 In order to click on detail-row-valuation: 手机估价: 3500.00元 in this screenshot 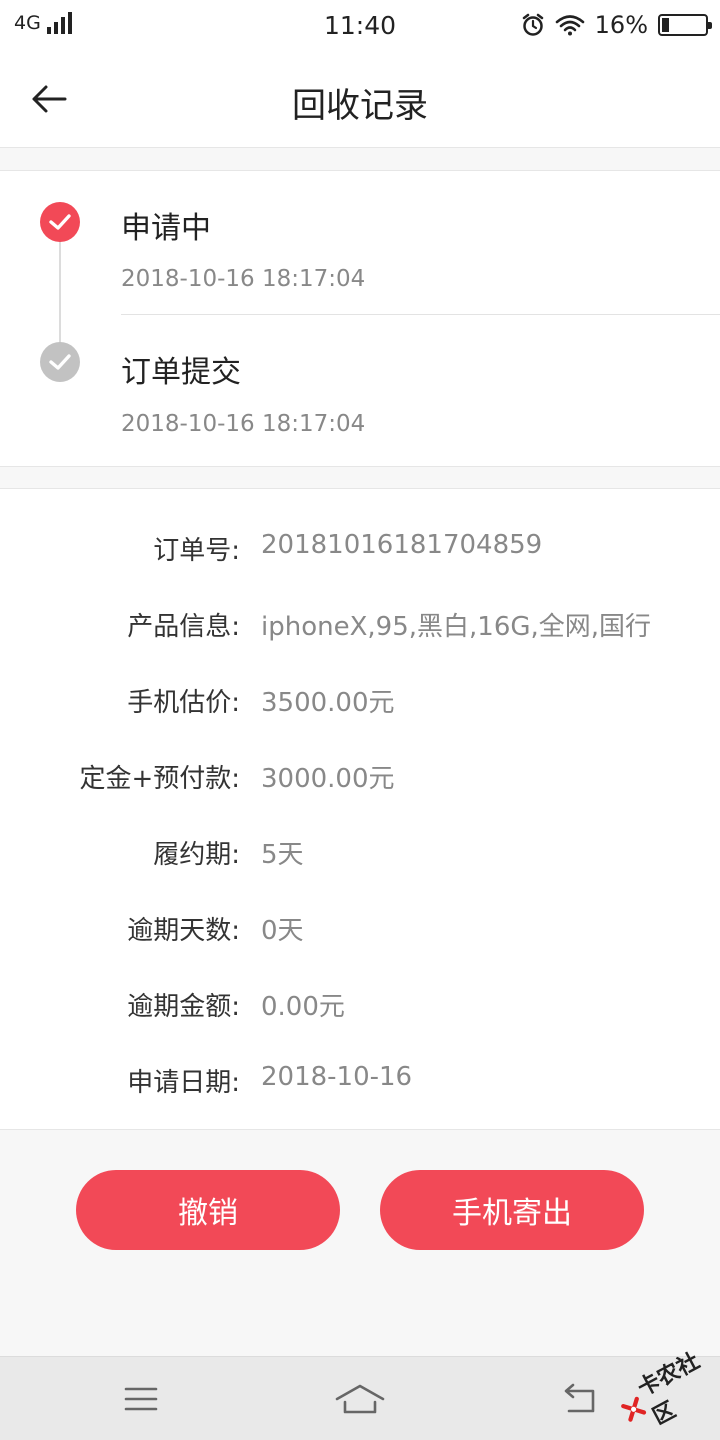, I will do `click(360, 702)`.